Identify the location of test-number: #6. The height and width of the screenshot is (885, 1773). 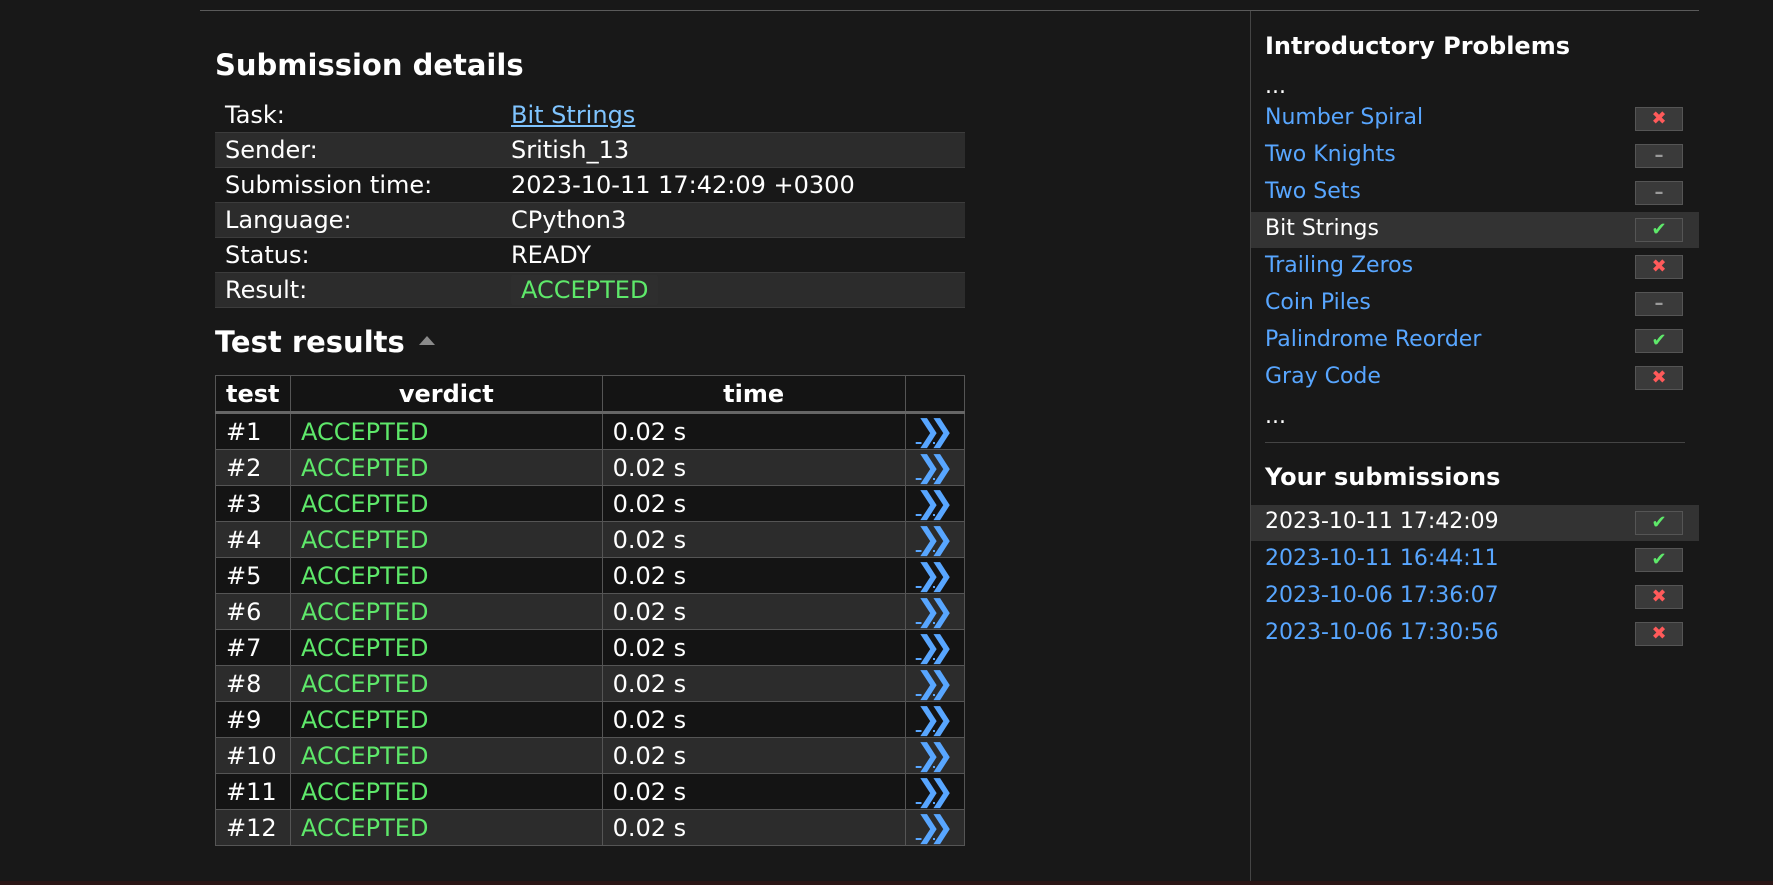
(253, 611).